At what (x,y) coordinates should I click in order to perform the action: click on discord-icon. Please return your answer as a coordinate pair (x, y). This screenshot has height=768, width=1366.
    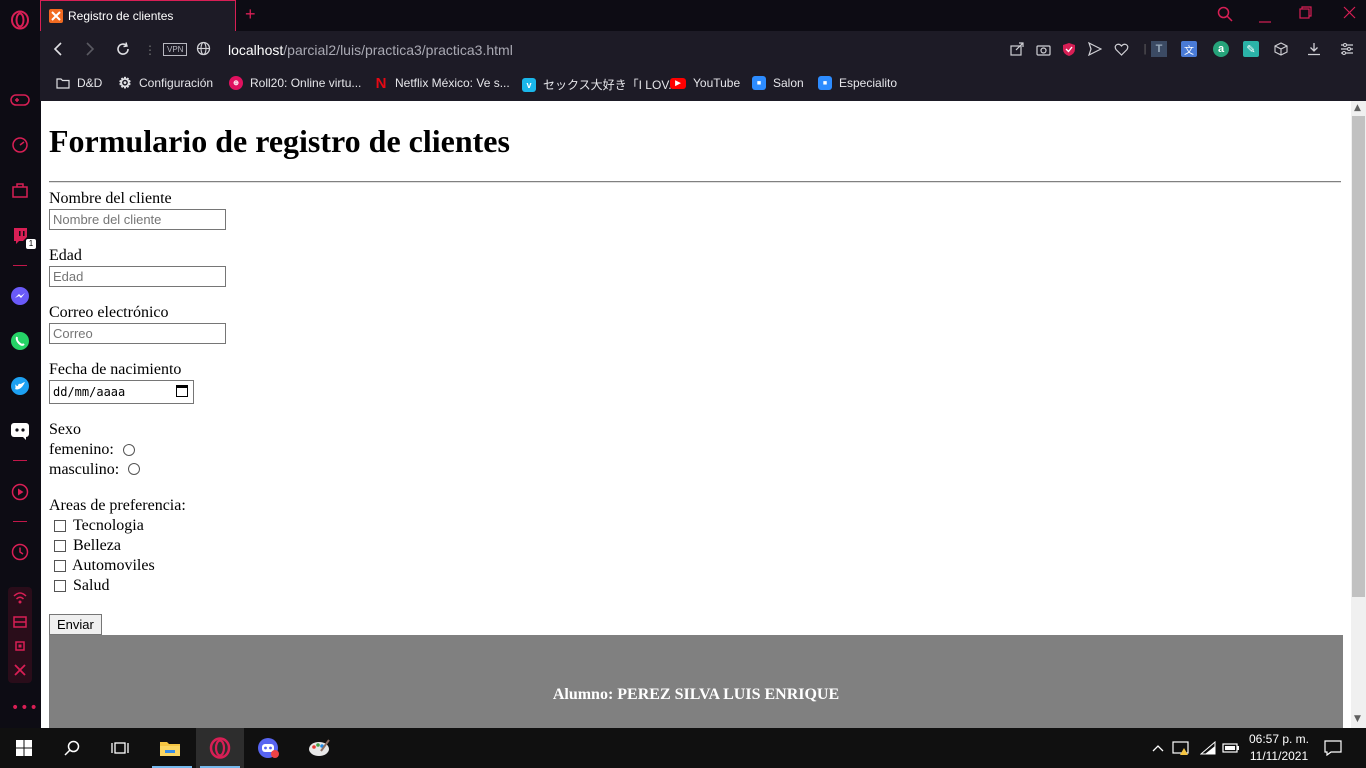
    Looking at the image, I should click on (20, 431).